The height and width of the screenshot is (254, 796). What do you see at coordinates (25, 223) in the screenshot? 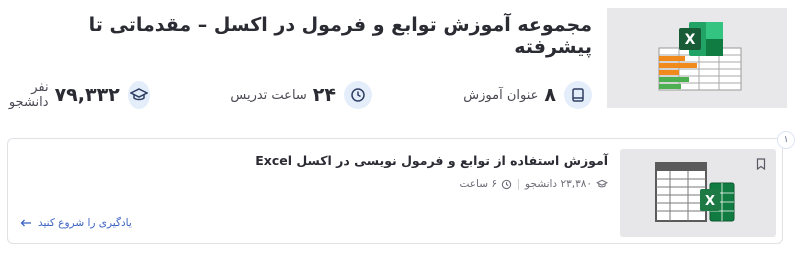
I see `arrow-left-icon` at bounding box center [25, 223].